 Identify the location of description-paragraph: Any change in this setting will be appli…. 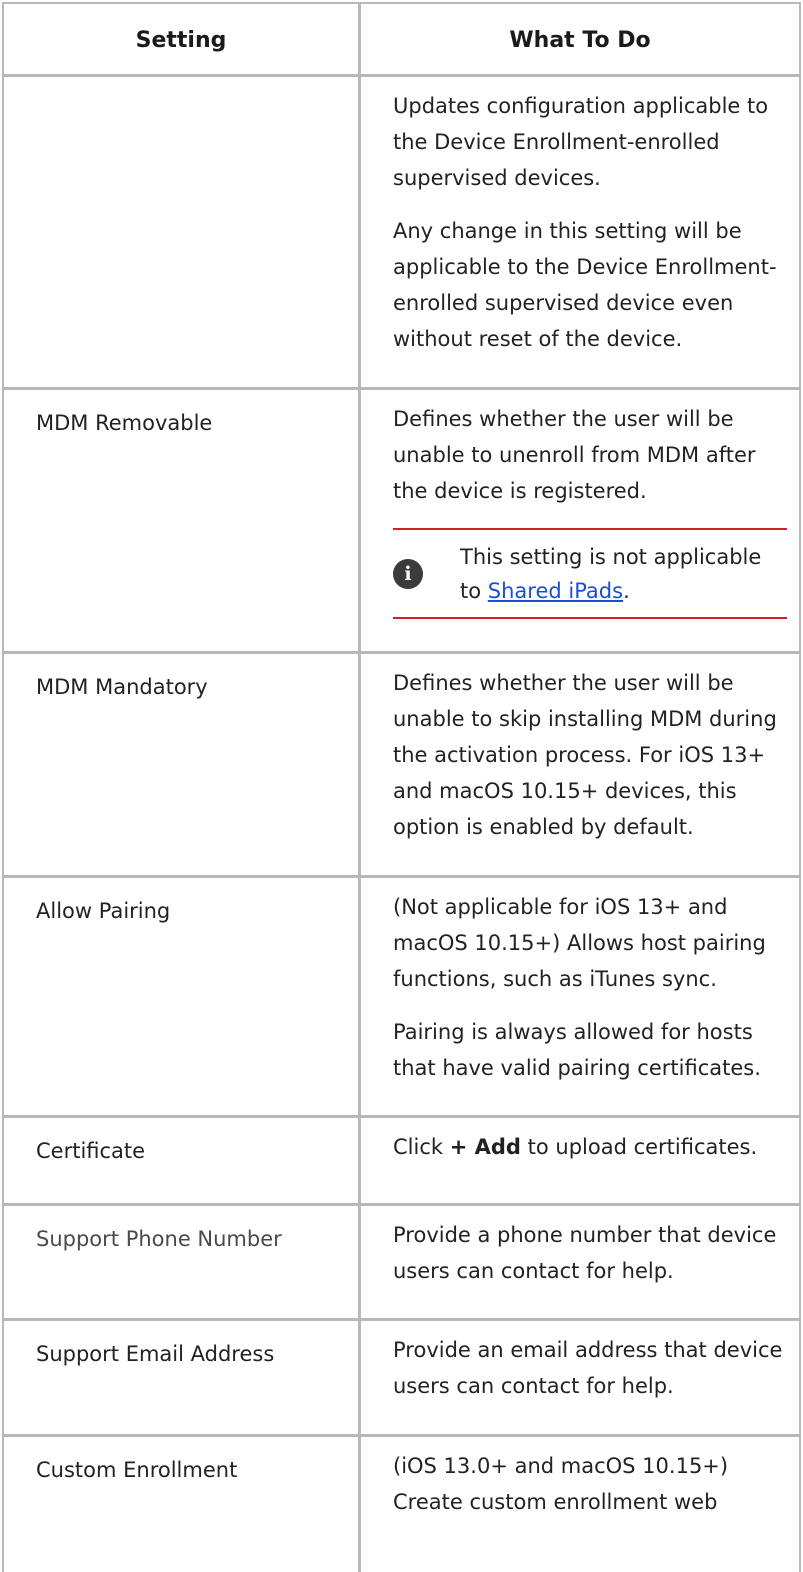
(585, 285).